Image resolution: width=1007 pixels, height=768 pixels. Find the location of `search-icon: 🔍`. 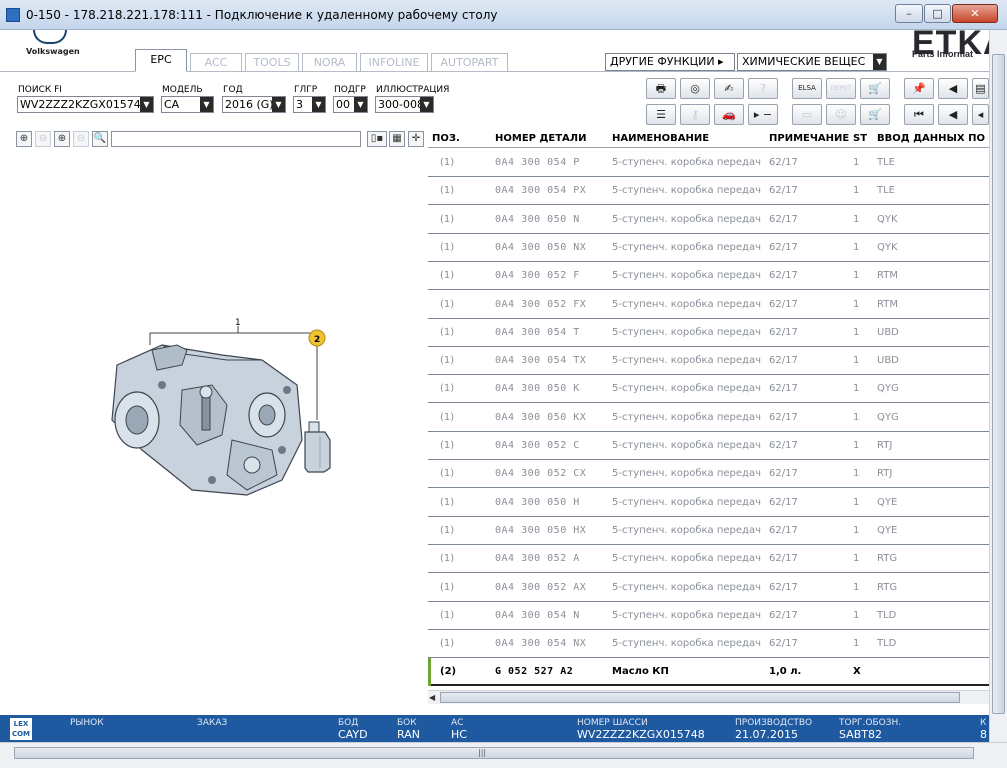

search-icon: 🔍 is located at coordinates (100, 139).